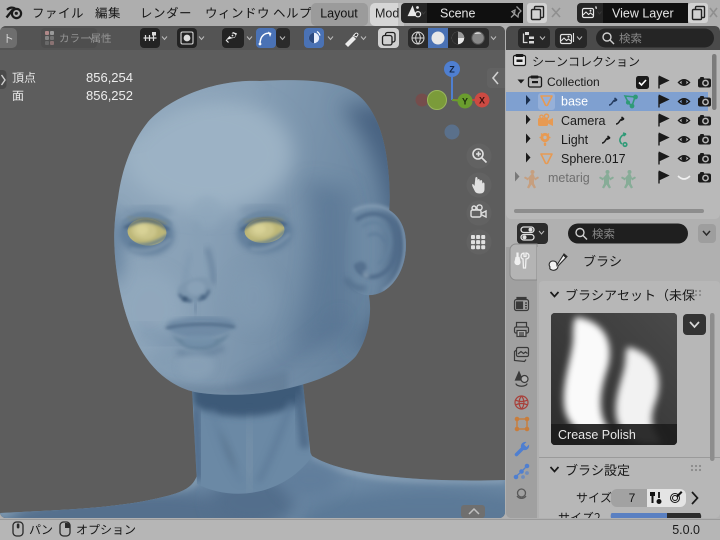  Describe the element at coordinates (457, 14) in the screenshot. I see `svg-text: Scene` at that location.